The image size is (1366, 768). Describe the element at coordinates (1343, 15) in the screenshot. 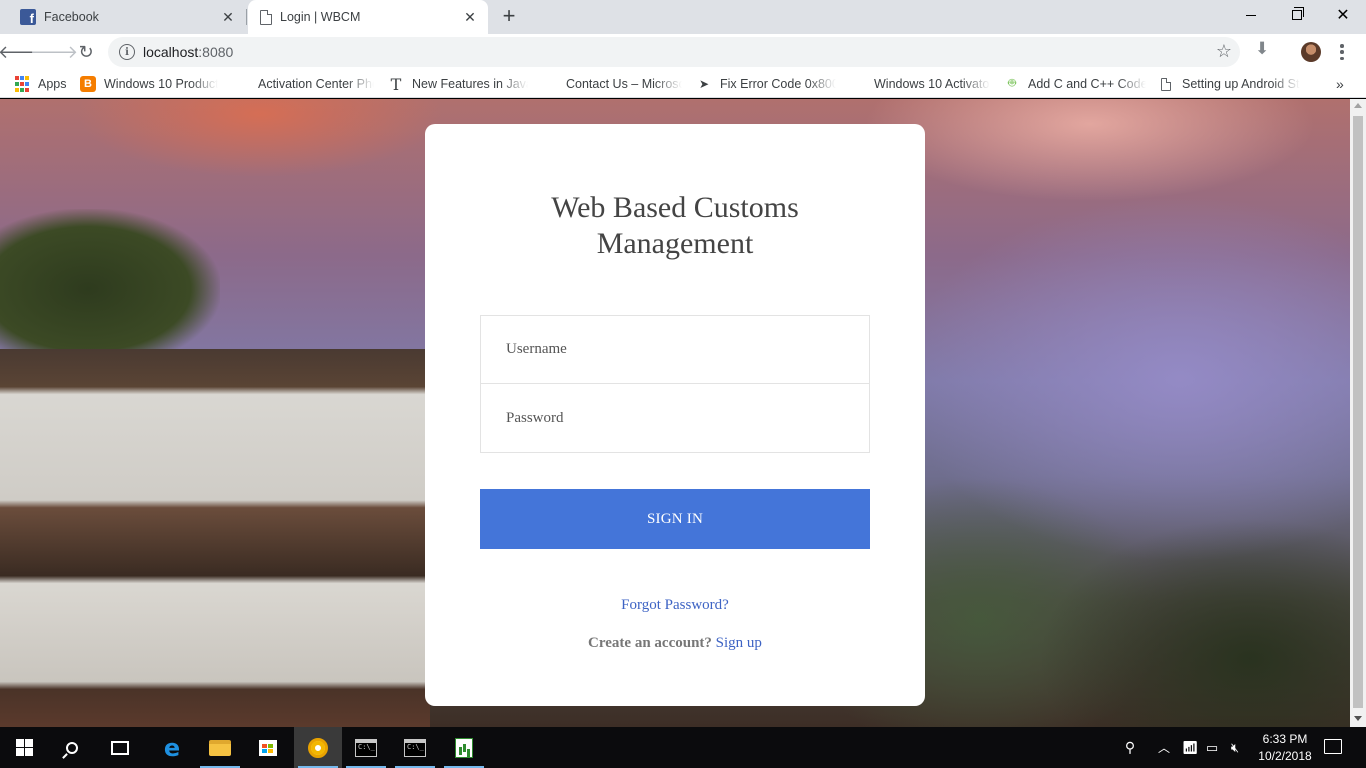

I see `close-window-button: ✕` at that location.